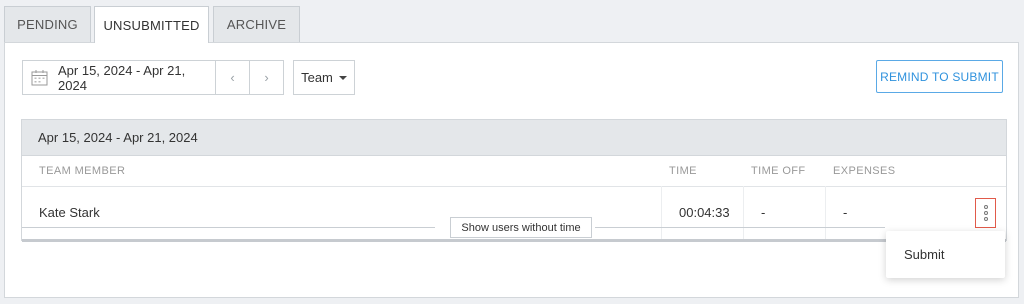 The width and height of the screenshot is (1024, 304). Describe the element at coordinates (39, 77) in the screenshot. I see `calendar-icon` at that location.